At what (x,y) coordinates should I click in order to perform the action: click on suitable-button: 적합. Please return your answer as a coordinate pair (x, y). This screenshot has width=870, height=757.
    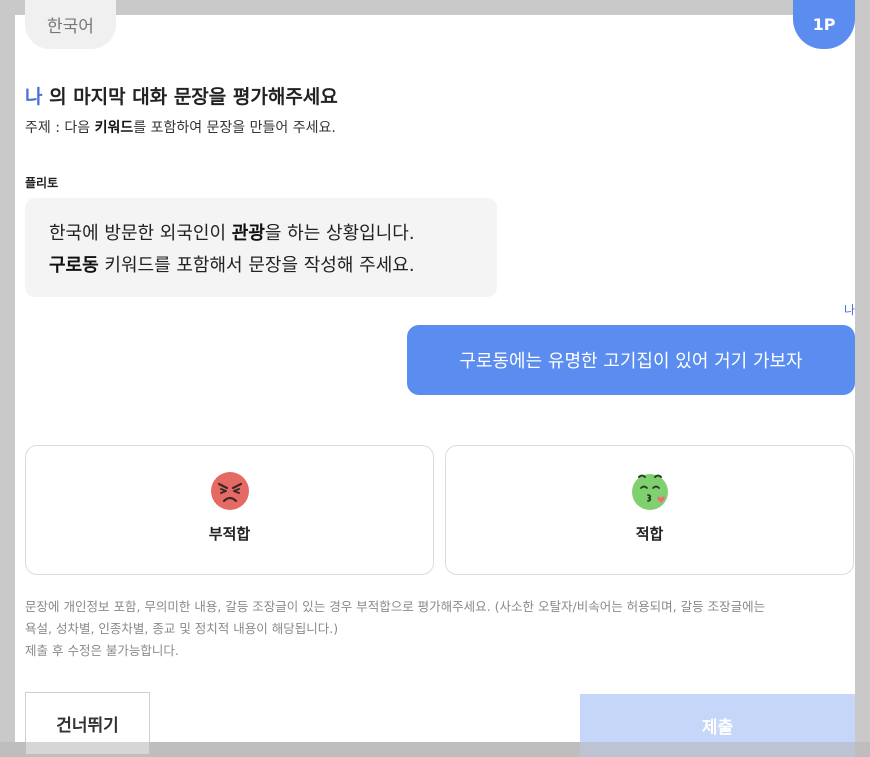
    Looking at the image, I should click on (649, 510).